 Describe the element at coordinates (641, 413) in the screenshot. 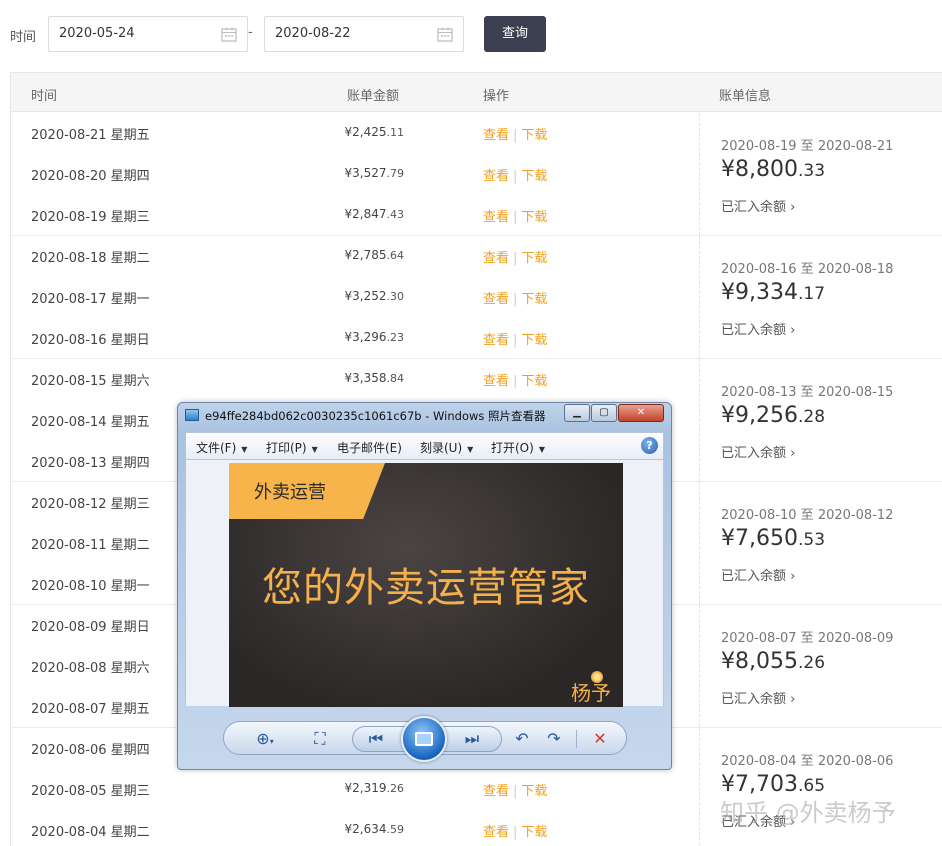

I see `close-icon: ✕` at that location.